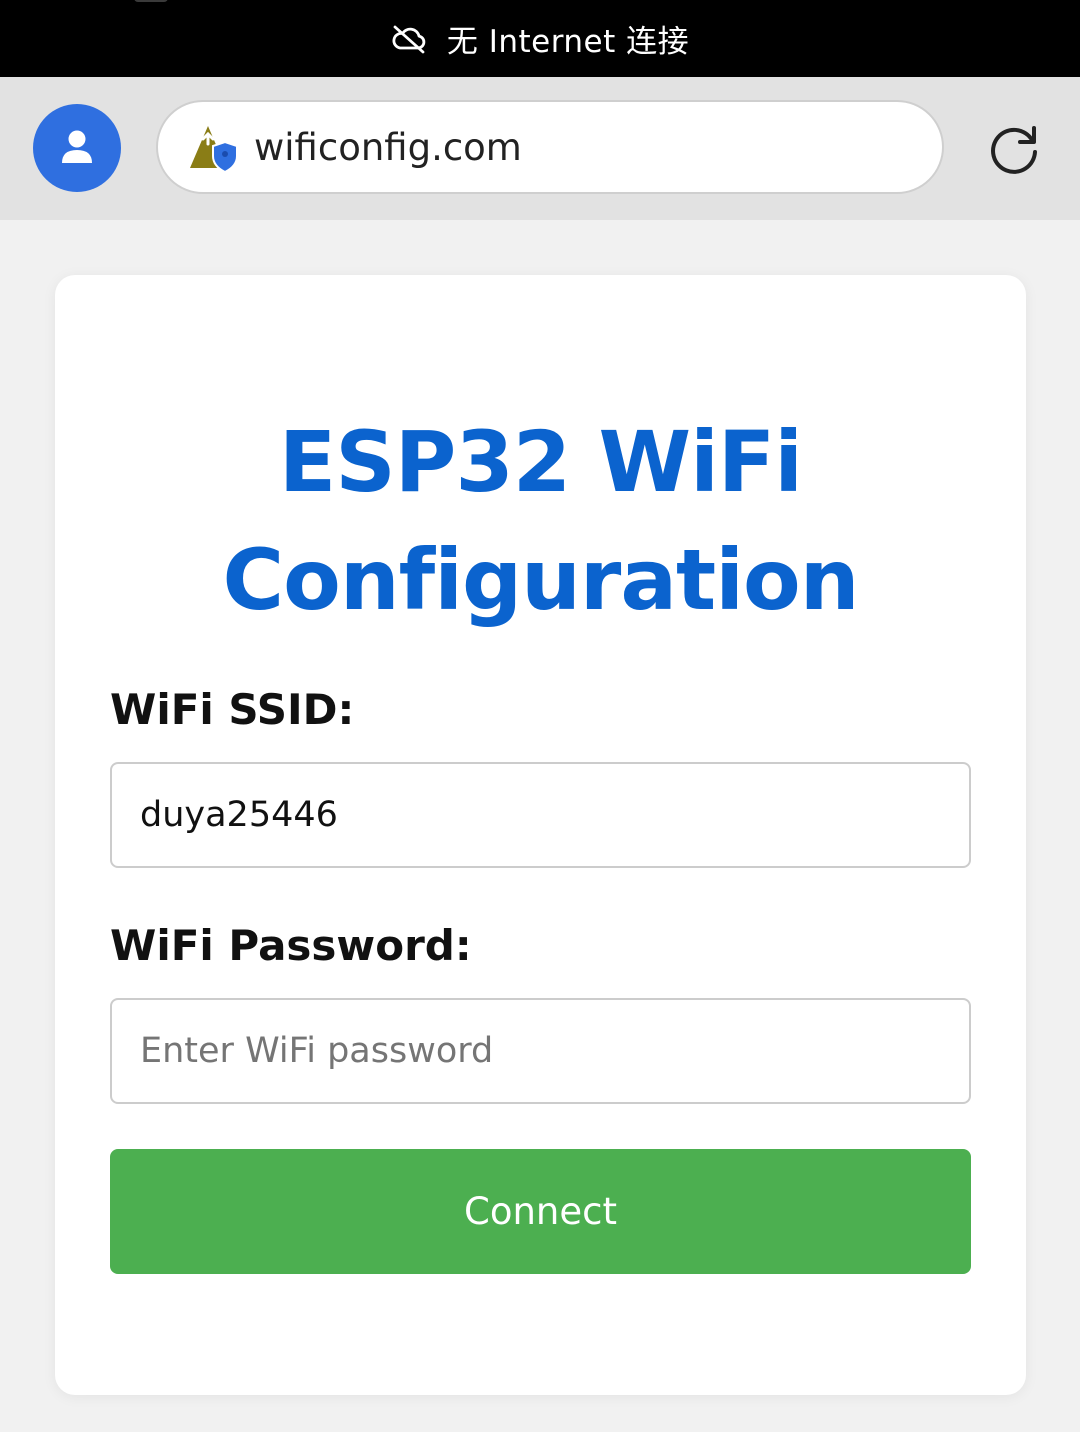 Image resolution: width=1080 pixels, height=1432 pixels. I want to click on cloud-off-icon, so click(409, 39).